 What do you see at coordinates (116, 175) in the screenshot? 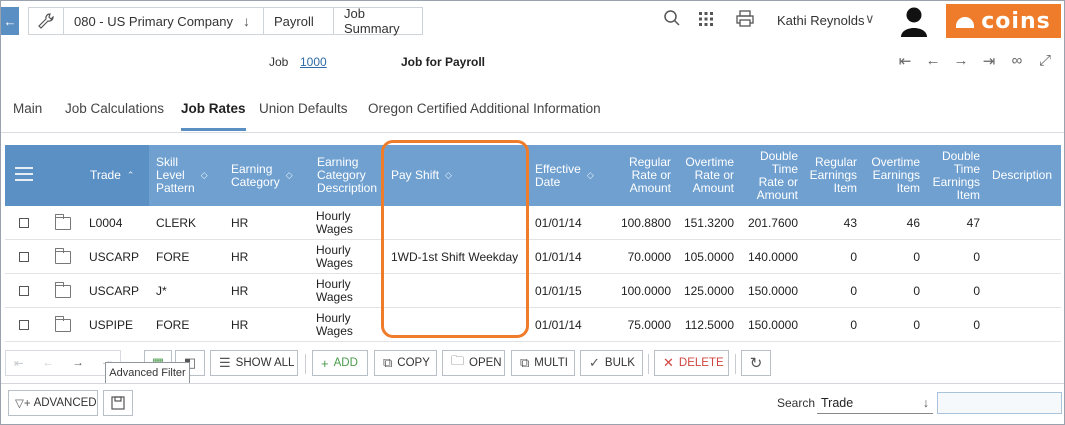
I see `header-trade: Trade ⌃` at bounding box center [116, 175].